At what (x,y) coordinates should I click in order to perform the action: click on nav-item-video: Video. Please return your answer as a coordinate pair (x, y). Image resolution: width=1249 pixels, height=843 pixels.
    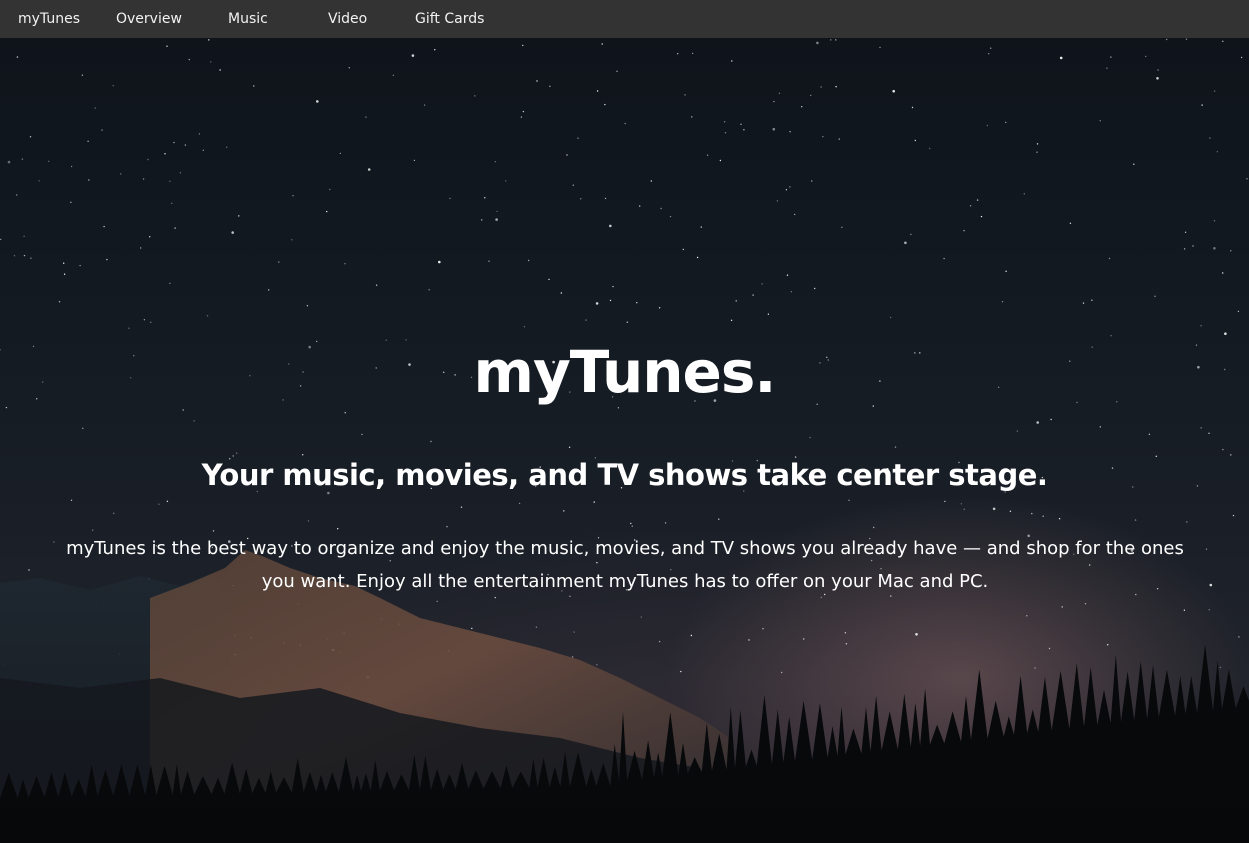
    Looking at the image, I should click on (347, 19).